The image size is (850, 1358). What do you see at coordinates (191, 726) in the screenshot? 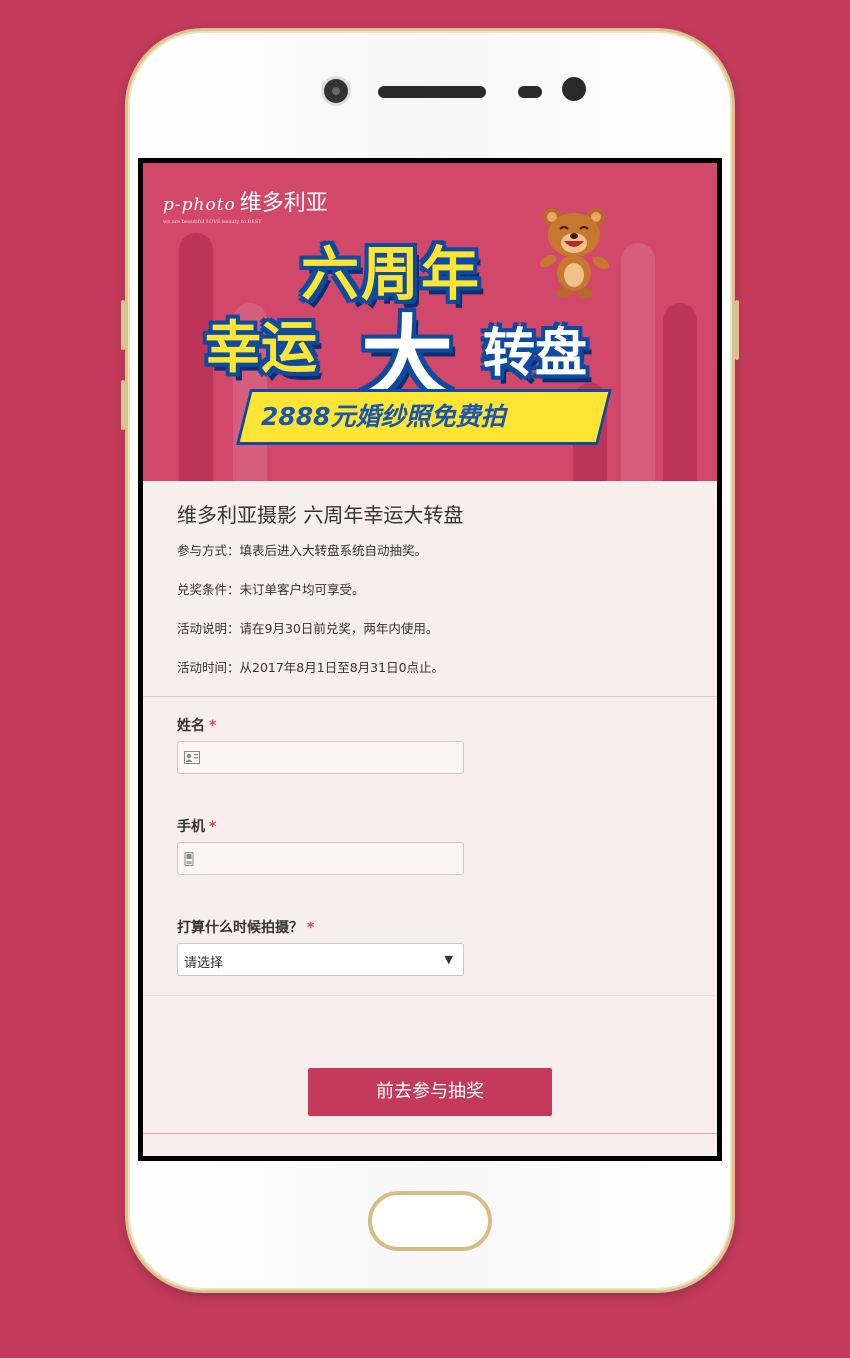
I see `name-label-text: 姓名` at bounding box center [191, 726].